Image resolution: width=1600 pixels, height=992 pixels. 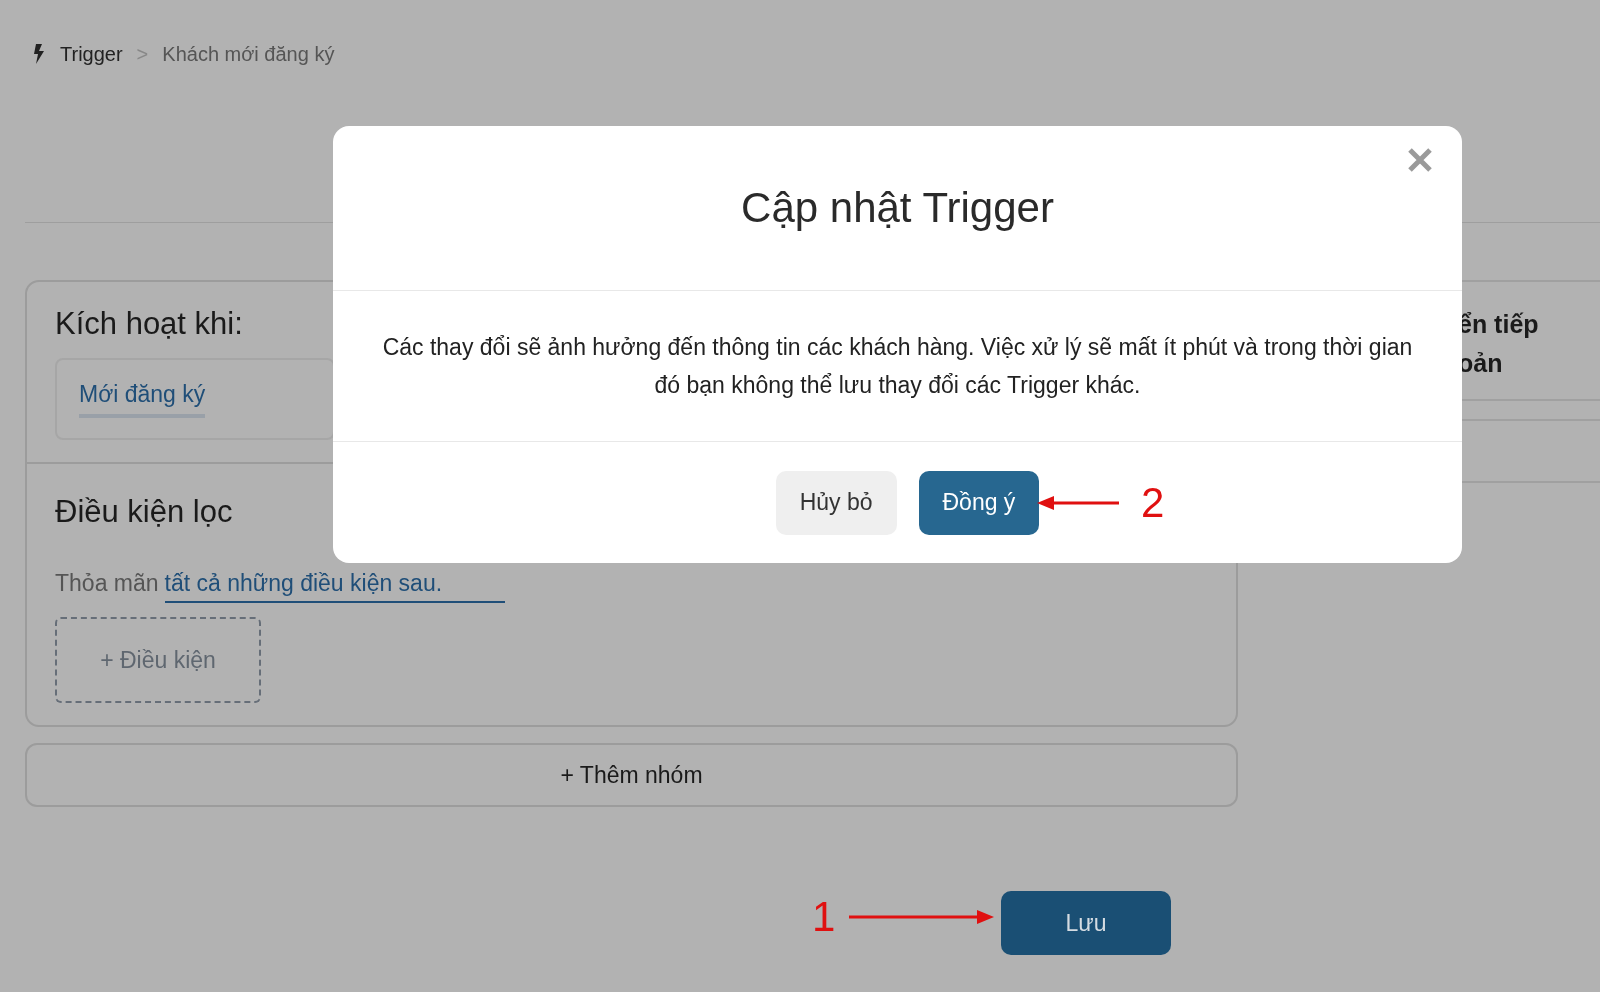 What do you see at coordinates (897, 208) in the screenshot?
I see `dialog-title: Cập nhật Trigger` at bounding box center [897, 208].